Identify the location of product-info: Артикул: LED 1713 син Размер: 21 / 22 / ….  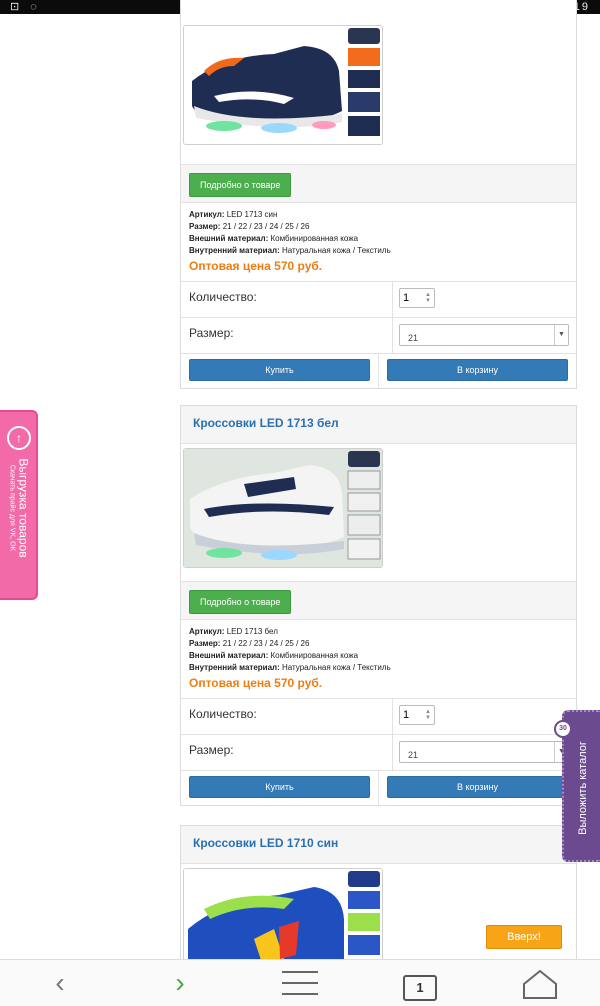
(378, 242).